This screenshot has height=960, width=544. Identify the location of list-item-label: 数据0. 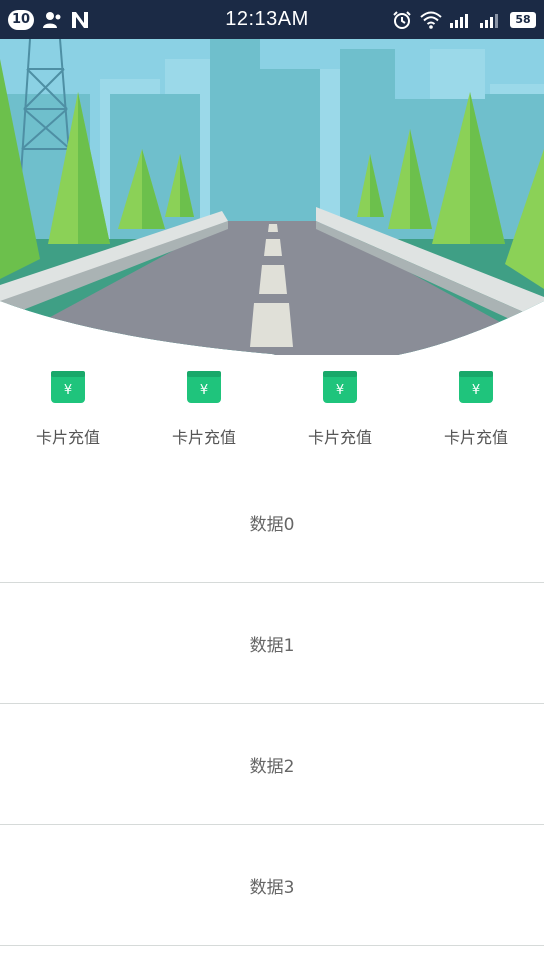
(272, 524).